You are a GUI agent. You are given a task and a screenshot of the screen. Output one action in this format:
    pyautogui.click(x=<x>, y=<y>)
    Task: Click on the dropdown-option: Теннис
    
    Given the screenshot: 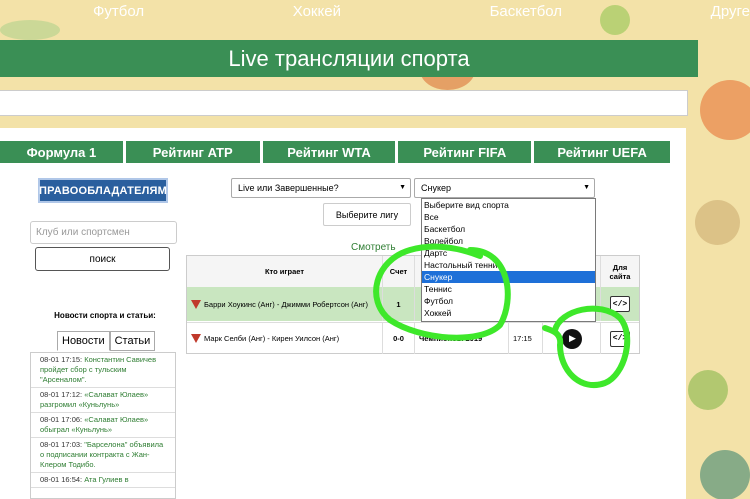 What is the action you would take?
    pyautogui.click(x=508, y=289)
    